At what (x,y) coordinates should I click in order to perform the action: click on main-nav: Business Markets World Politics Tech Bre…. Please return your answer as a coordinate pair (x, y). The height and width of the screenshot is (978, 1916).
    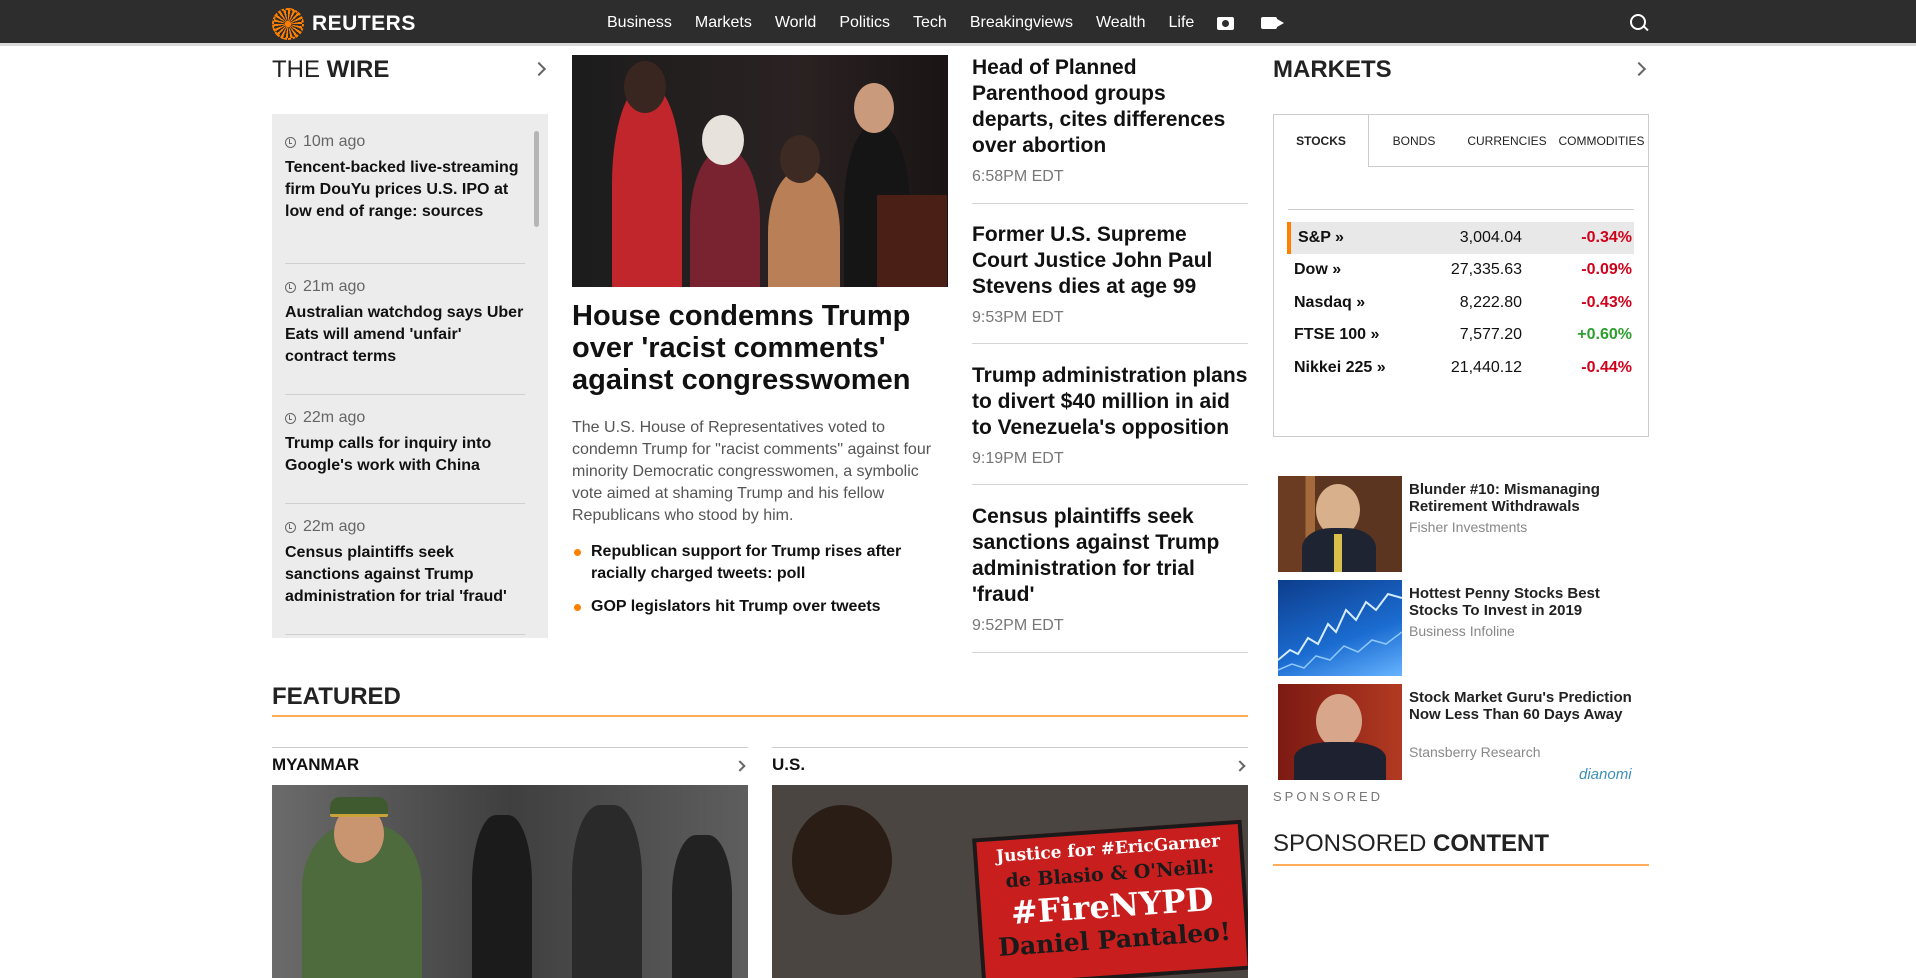
    Looking at the image, I should click on (955, 23).